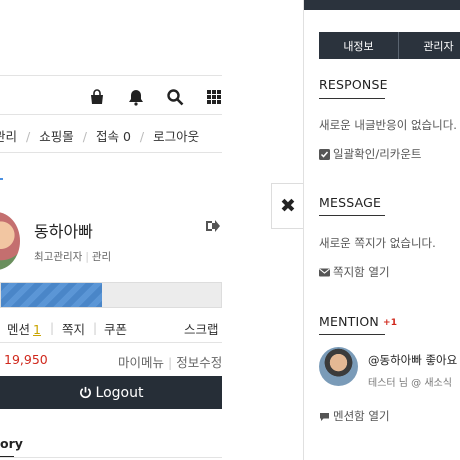  What do you see at coordinates (201, 328) in the screenshot?
I see `tab-scrap: 스크랩` at bounding box center [201, 328].